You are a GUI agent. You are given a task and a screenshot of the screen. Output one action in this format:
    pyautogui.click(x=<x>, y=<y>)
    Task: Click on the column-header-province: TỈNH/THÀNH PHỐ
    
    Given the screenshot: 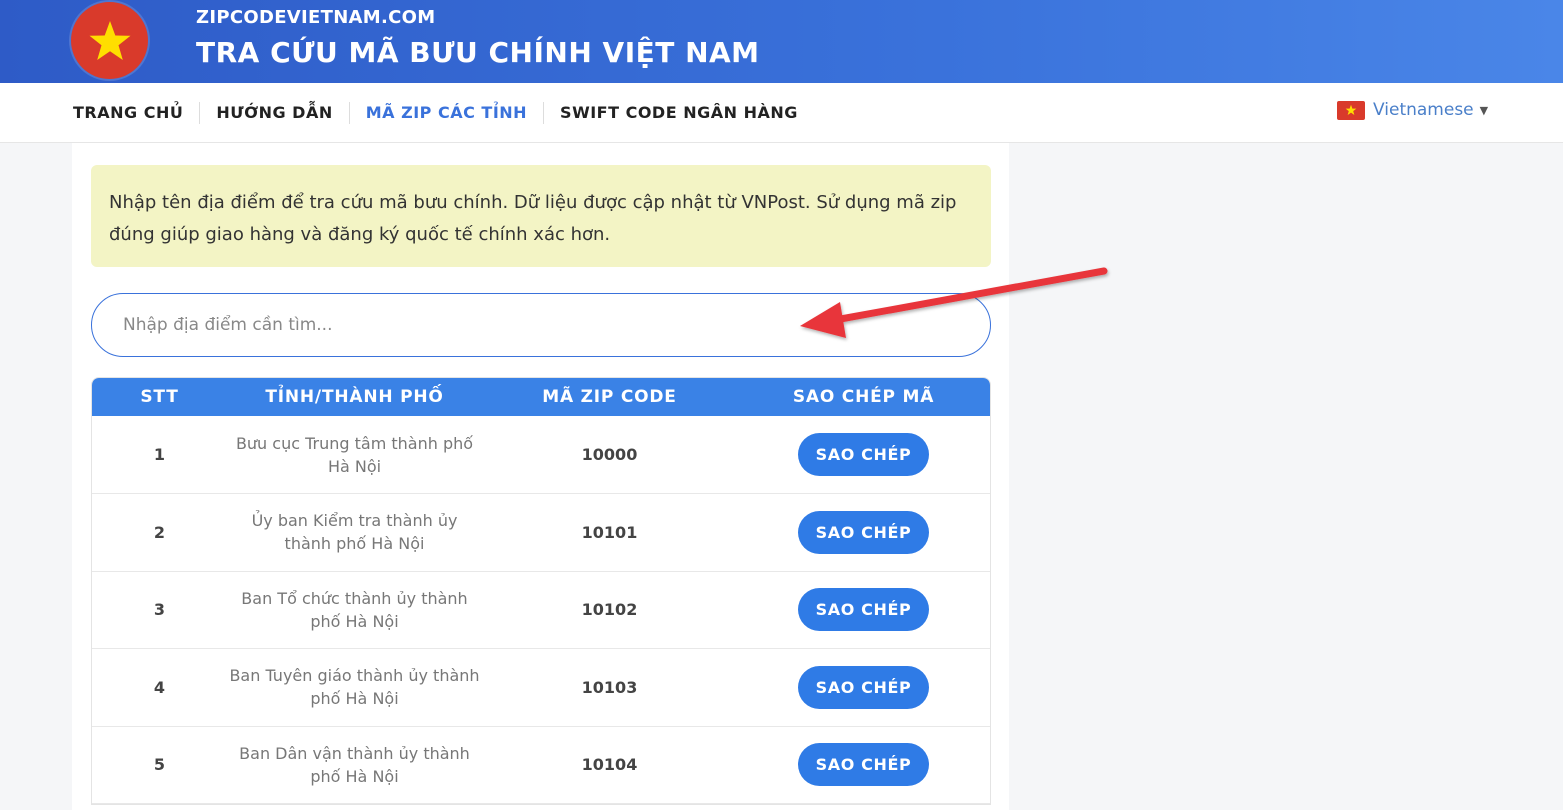 What is the action you would take?
    pyautogui.click(x=354, y=397)
    